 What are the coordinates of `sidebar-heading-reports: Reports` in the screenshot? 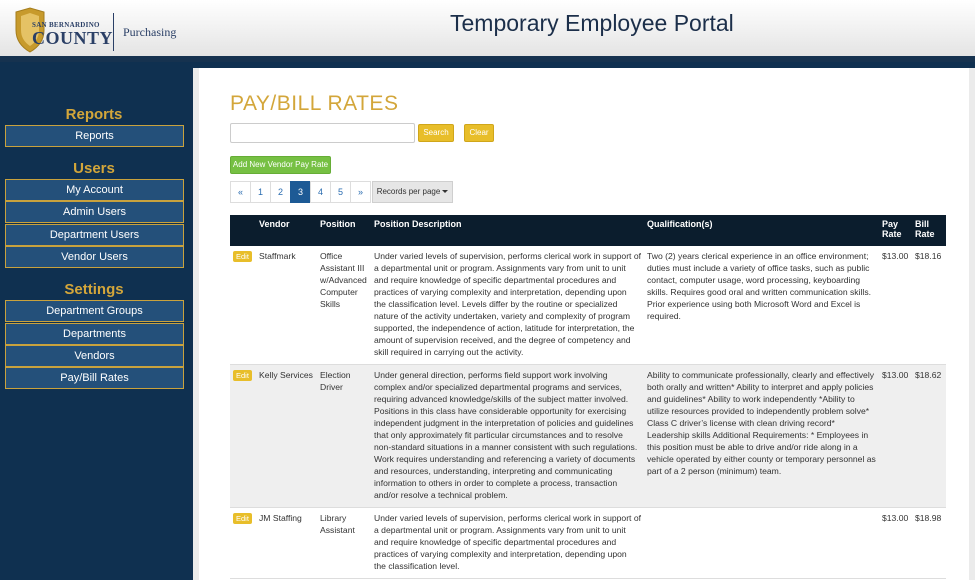 It's located at (94, 114).